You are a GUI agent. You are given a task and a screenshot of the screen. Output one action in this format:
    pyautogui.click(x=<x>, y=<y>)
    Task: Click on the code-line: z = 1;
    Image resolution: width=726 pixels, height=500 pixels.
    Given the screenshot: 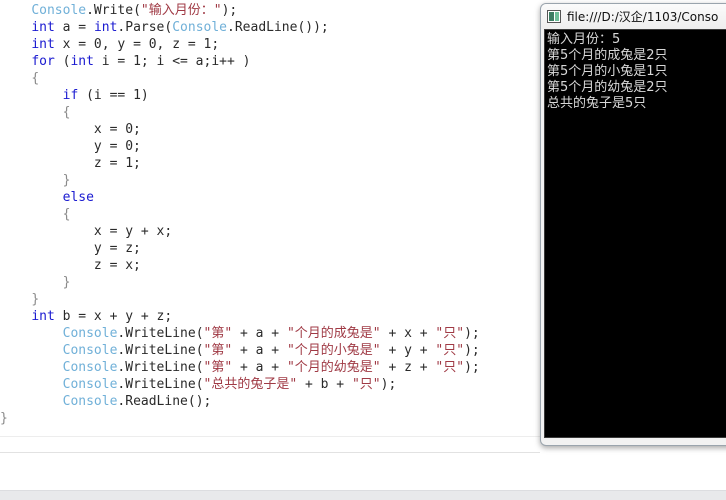 What is the action you would take?
    pyautogui.click(x=270, y=163)
    